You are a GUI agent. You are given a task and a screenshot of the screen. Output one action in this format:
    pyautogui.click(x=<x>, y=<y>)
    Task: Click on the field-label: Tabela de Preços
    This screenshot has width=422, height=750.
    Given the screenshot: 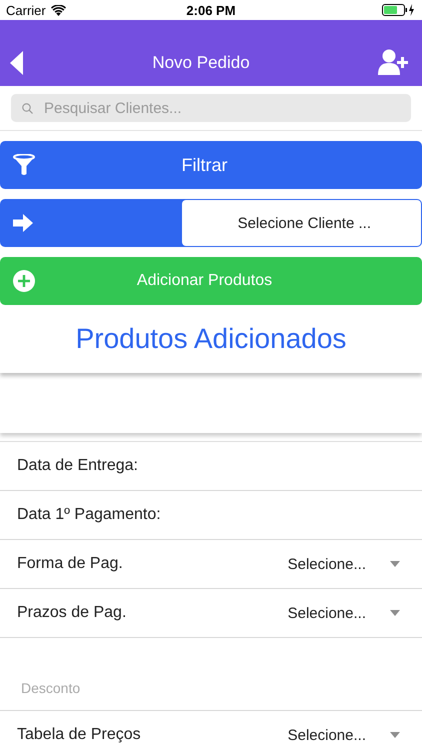 What is the action you would take?
    pyautogui.click(x=79, y=735)
    